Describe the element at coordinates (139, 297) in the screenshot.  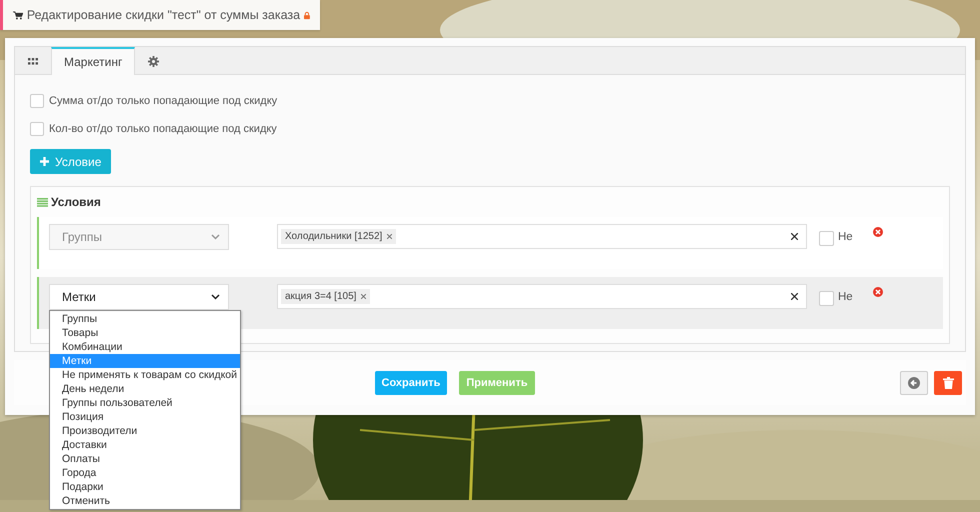
I see `type-select: Метки` at that location.